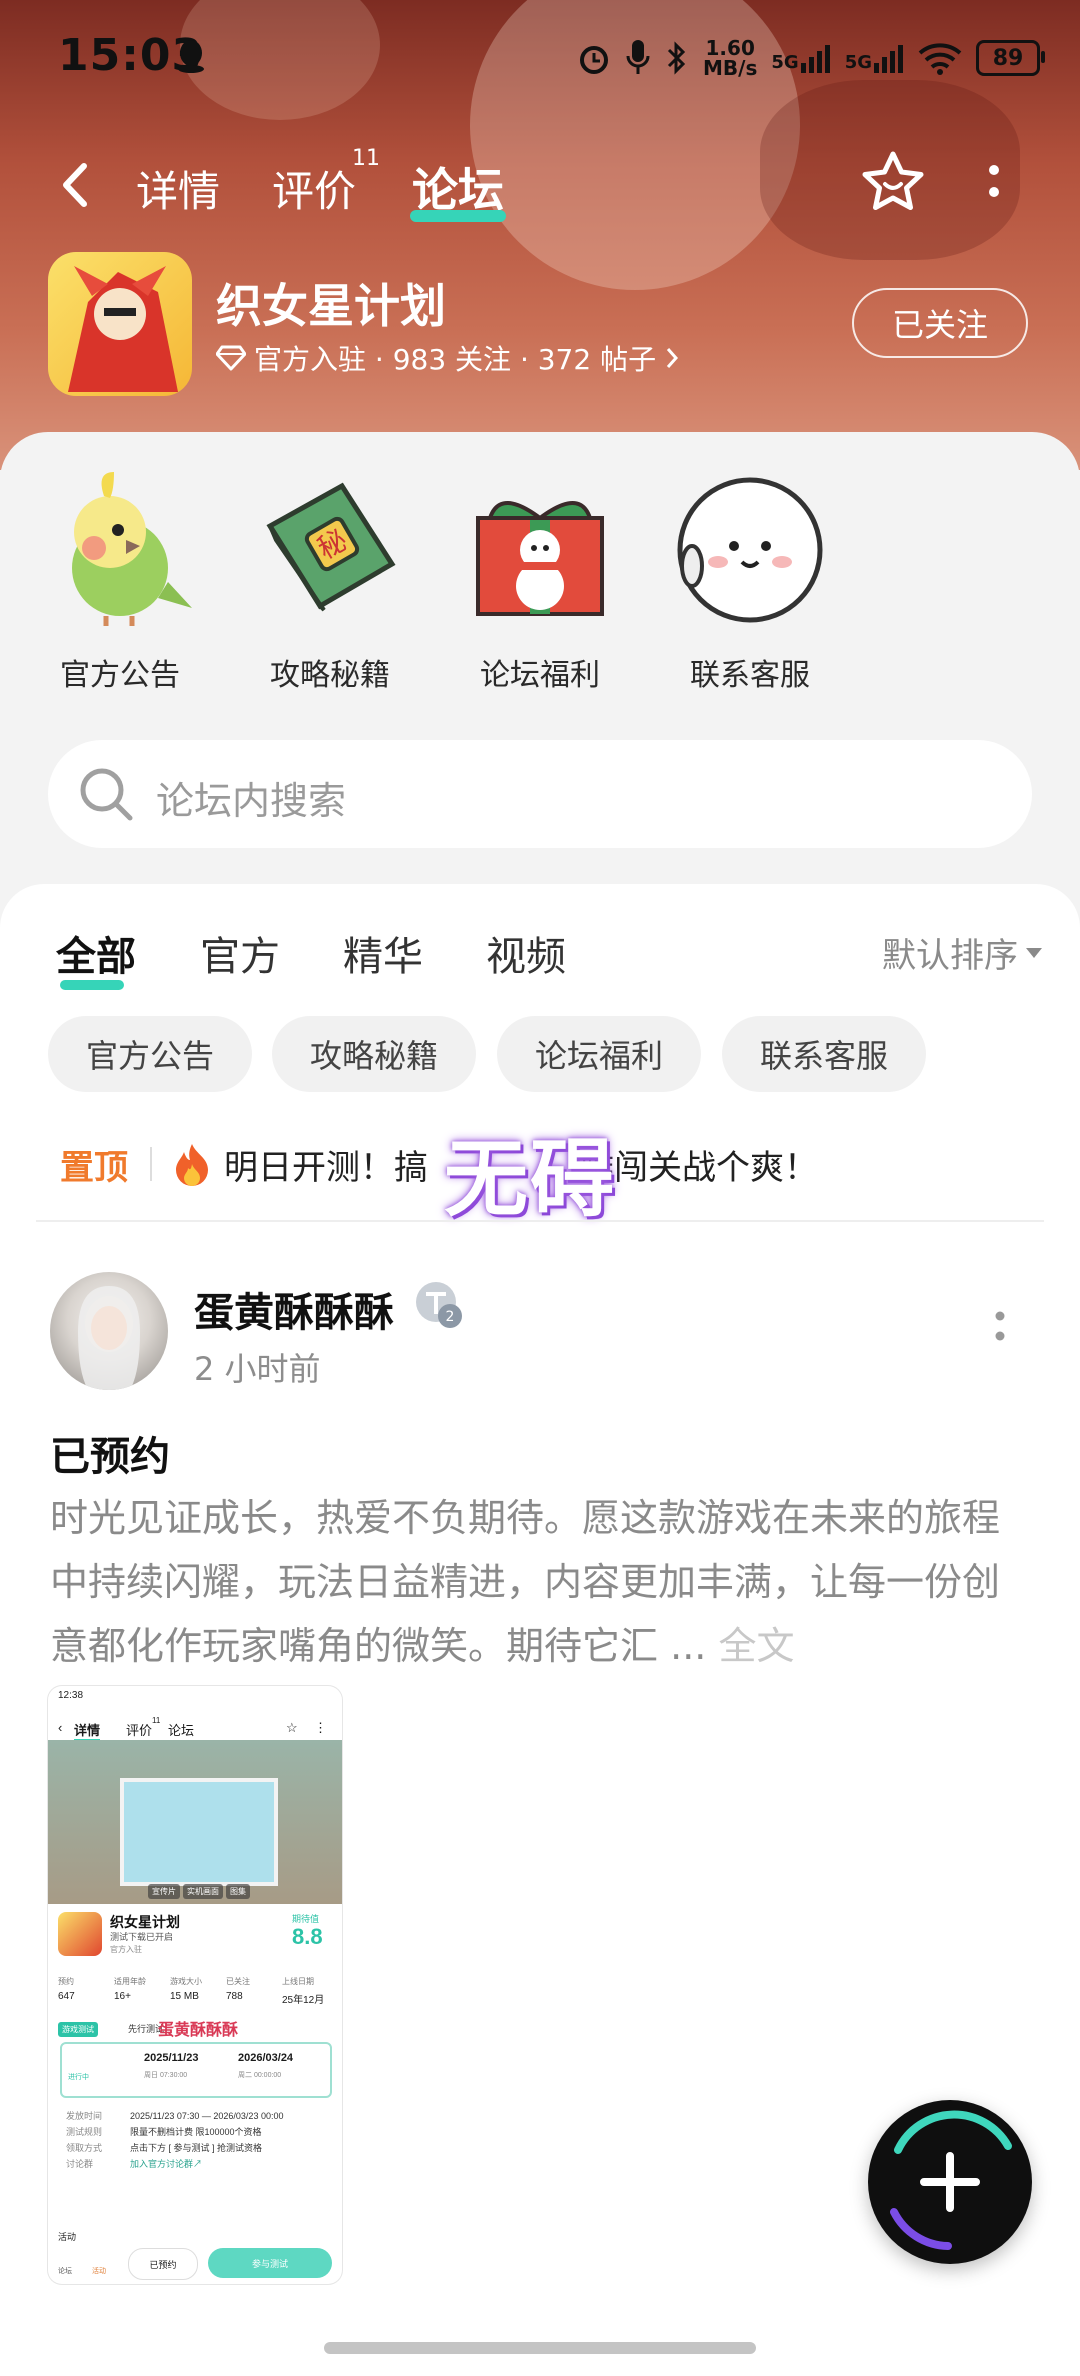  Describe the element at coordinates (450, 1317) in the screenshot. I see `svg-text: 2` at that location.